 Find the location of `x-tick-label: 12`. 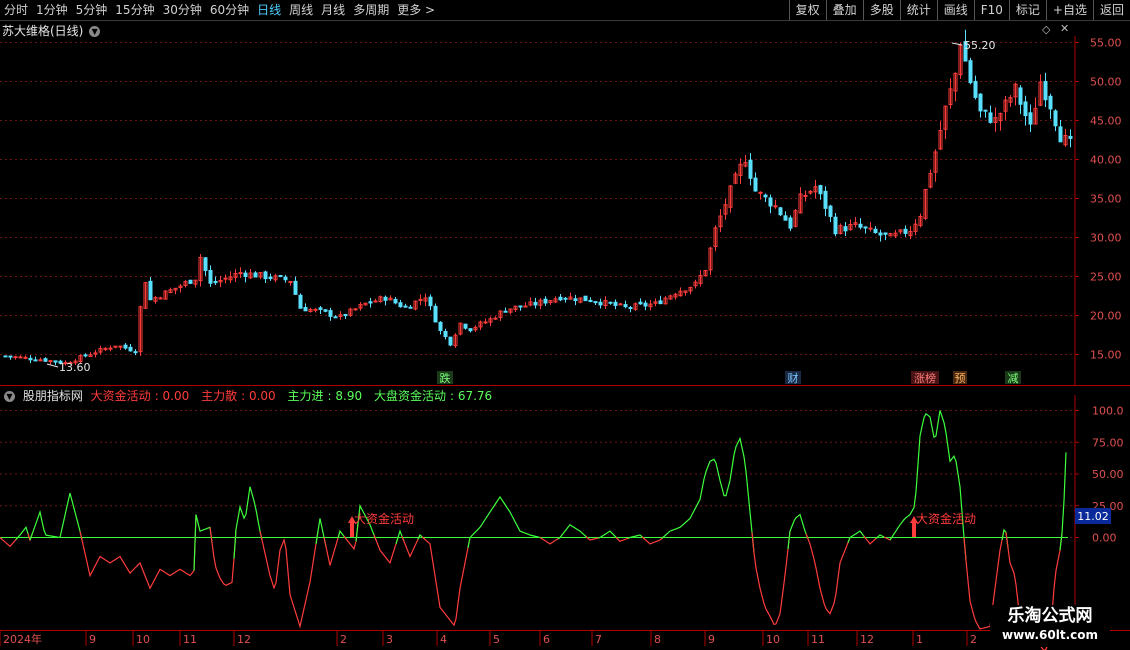

x-tick-label: 12 is located at coordinates (867, 639).